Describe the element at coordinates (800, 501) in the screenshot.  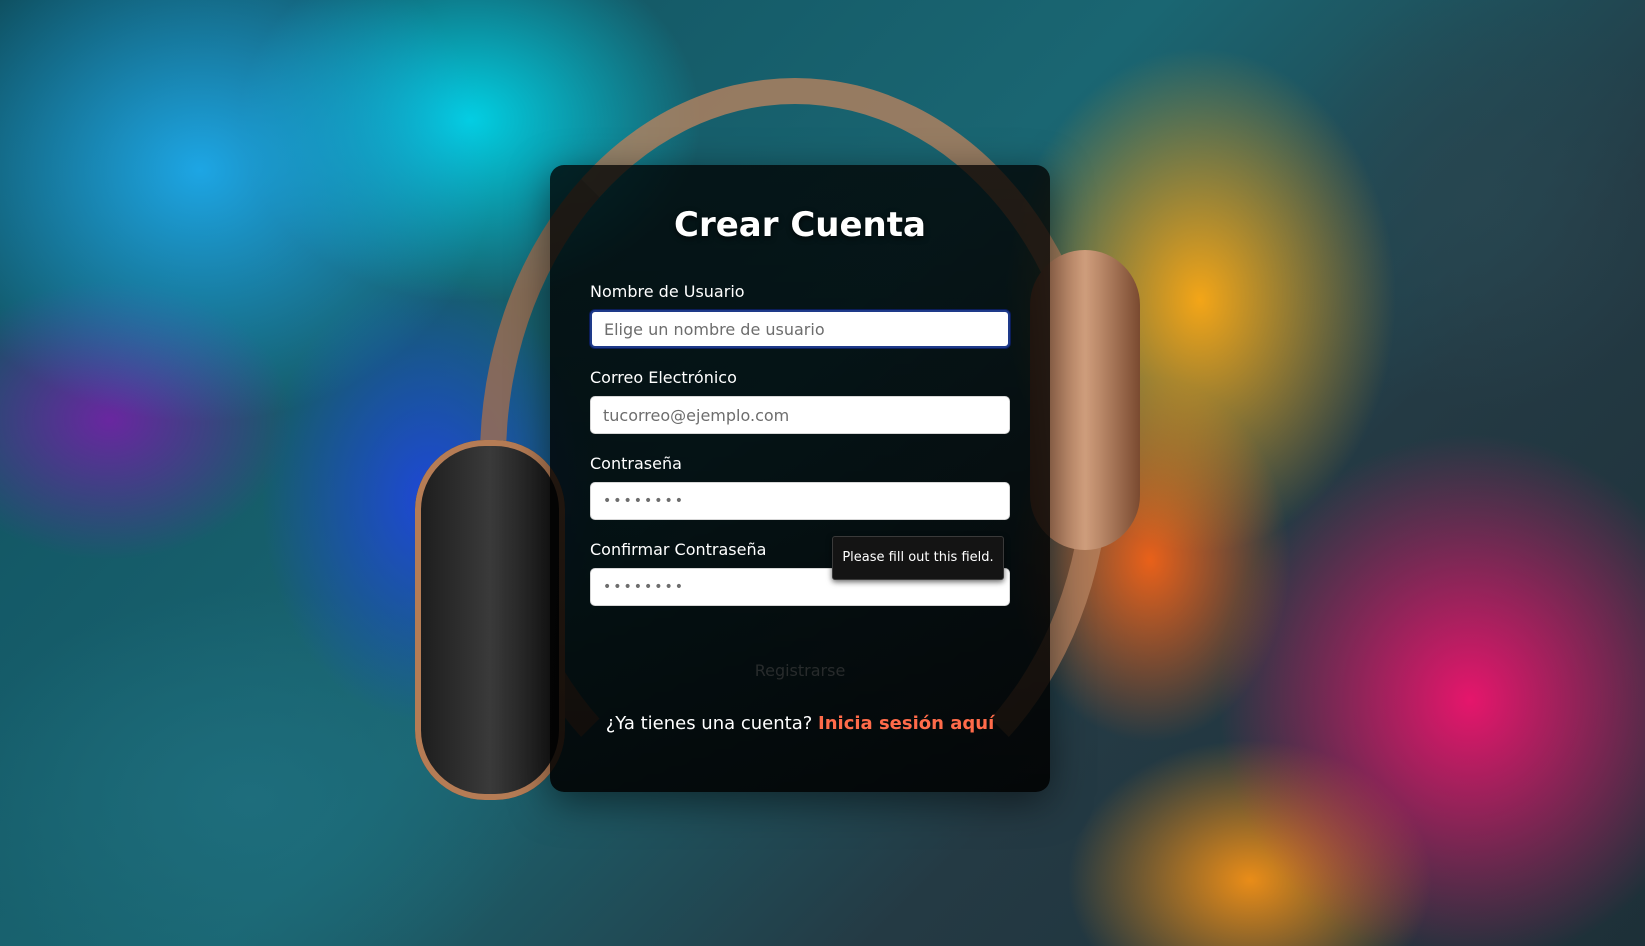
I see `password-input` at that location.